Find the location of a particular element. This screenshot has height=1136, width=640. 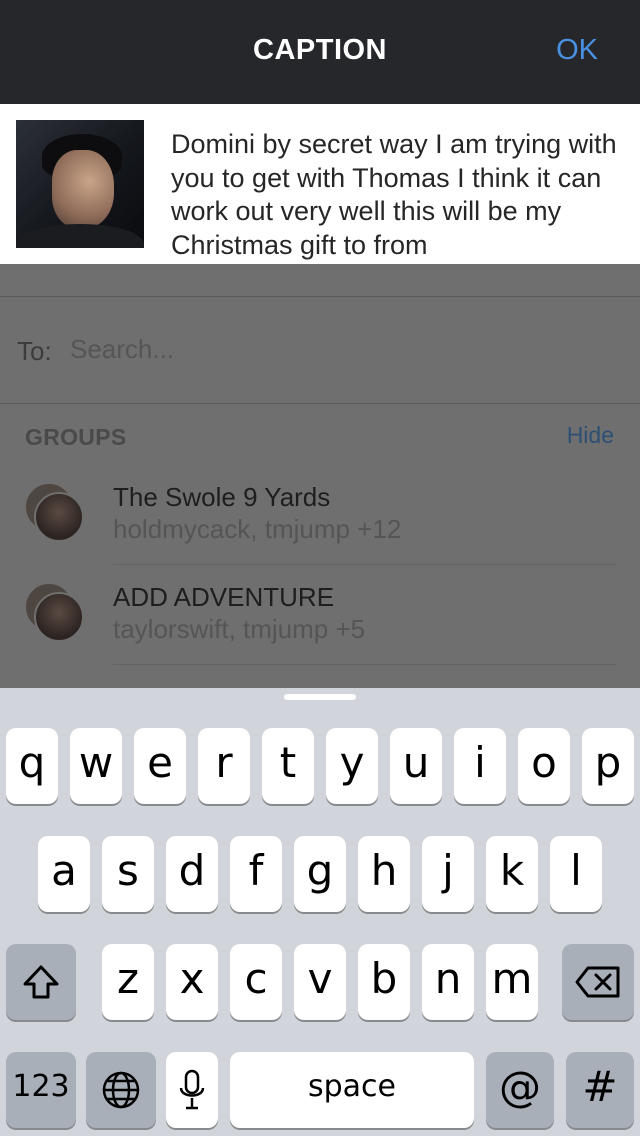

key-z: z is located at coordinates (128, 982).